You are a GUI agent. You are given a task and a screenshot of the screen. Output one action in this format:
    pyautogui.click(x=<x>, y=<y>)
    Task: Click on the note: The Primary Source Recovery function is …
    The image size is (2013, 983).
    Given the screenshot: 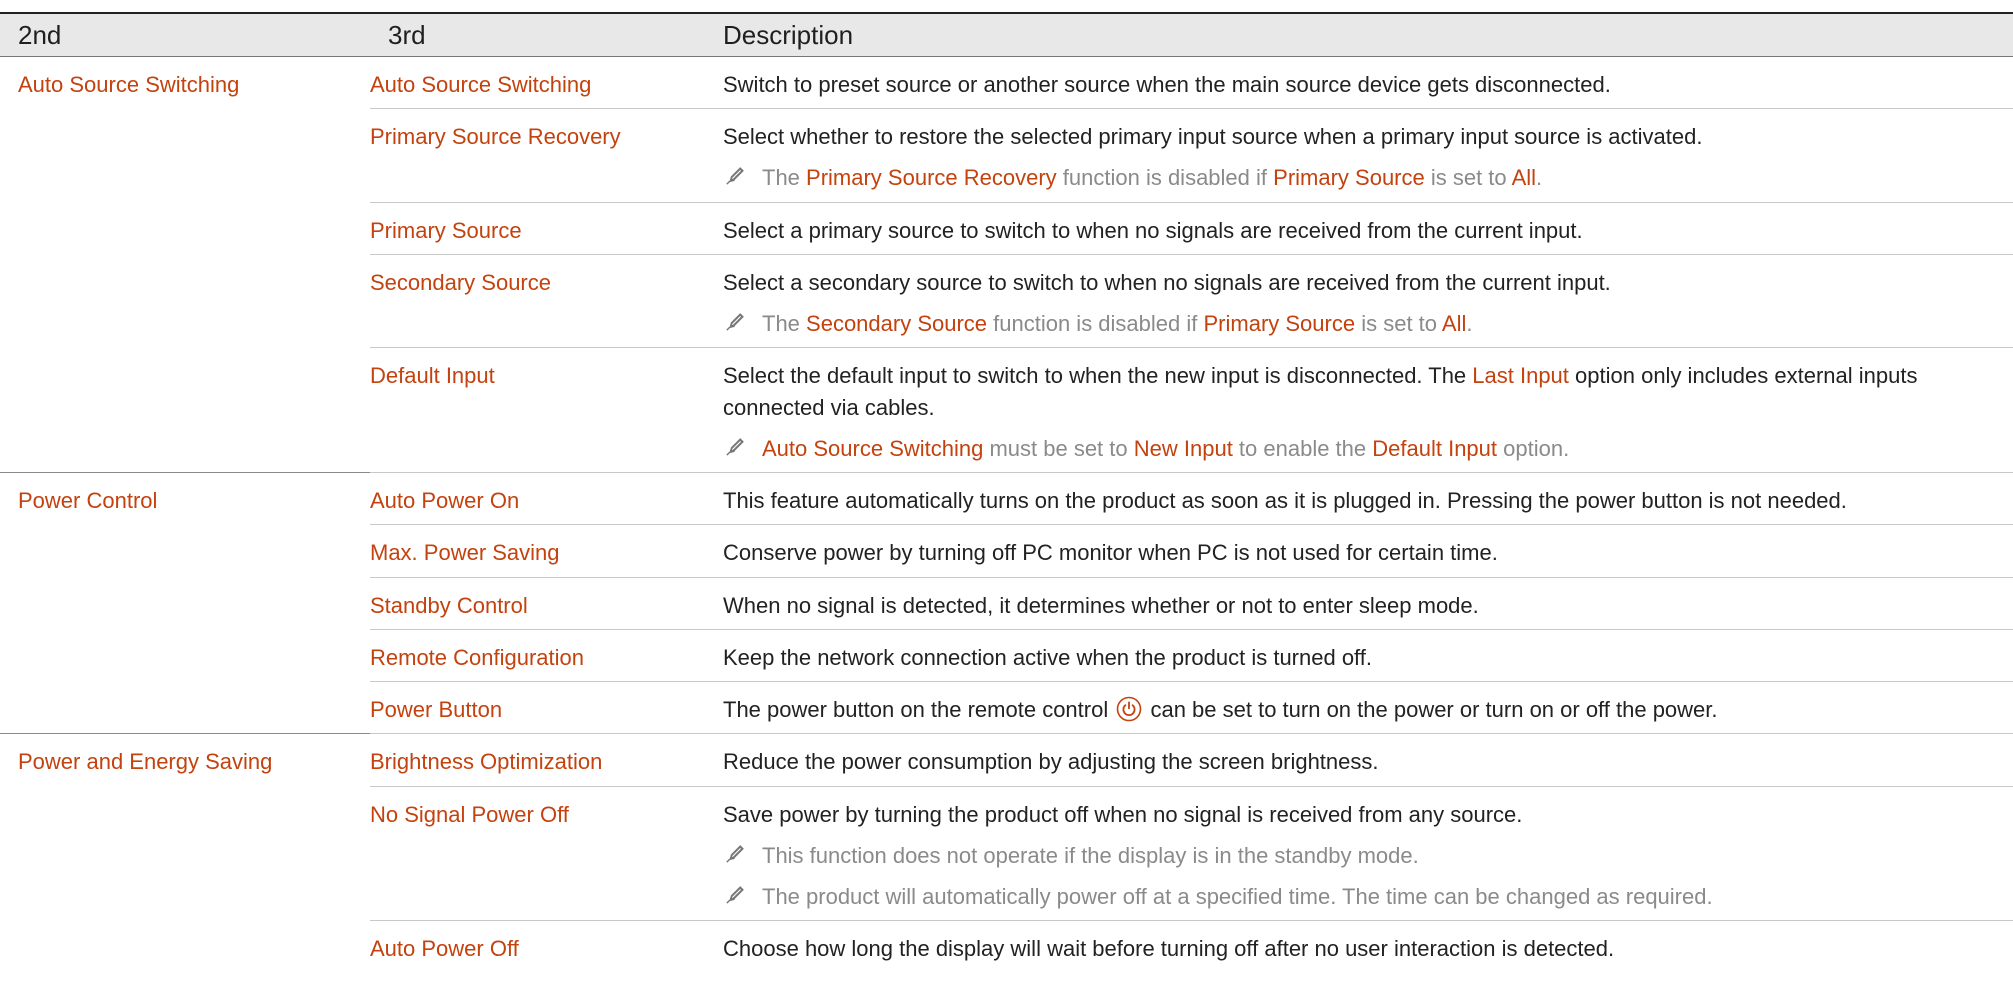 What is the action you would take?
    pyautogui.click(x=1368, y=177)
    